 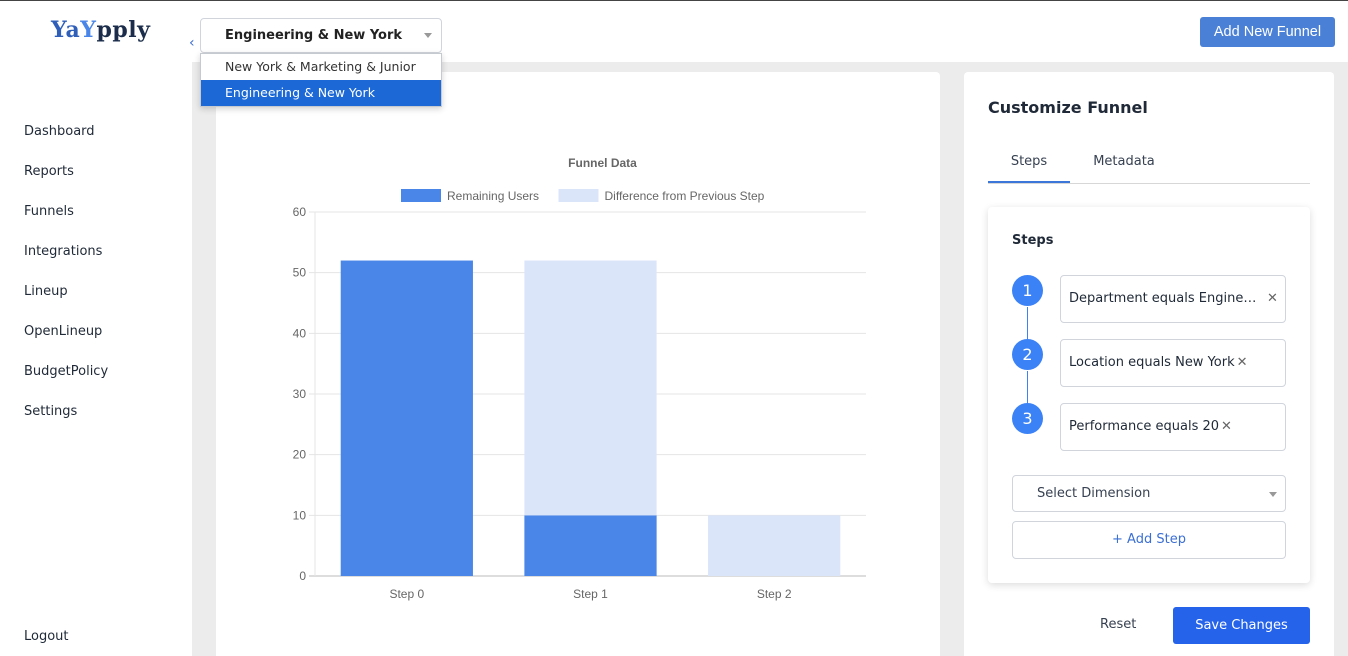 What do you see at coordinates (321, 93) in the screenshot?
I see `funnel-option-selected: Engineering & New York` at bounding box center [321, 93].